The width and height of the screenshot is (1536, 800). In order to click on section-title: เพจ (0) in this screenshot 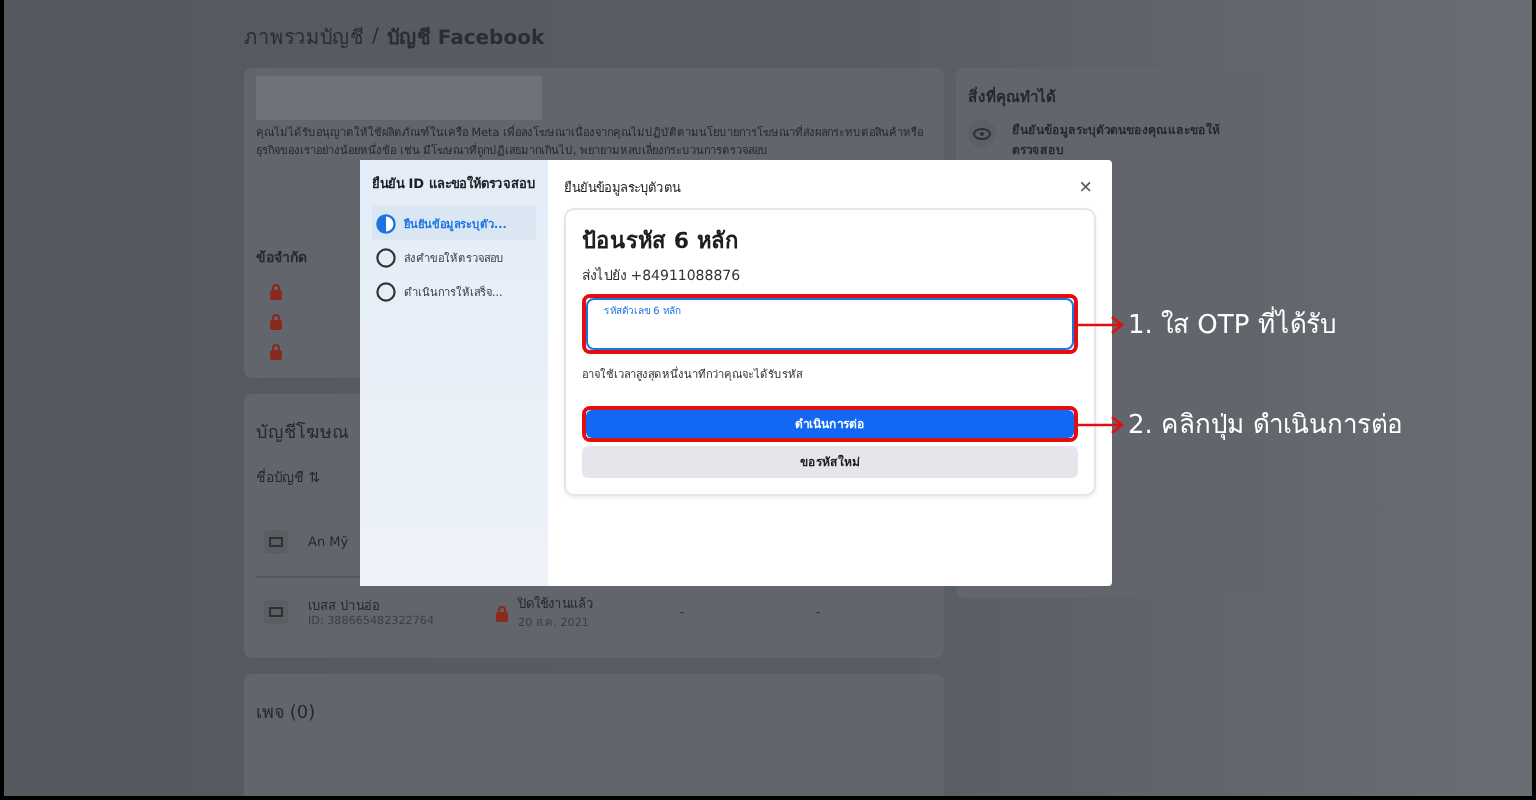, I will do `click(286, 714)`.